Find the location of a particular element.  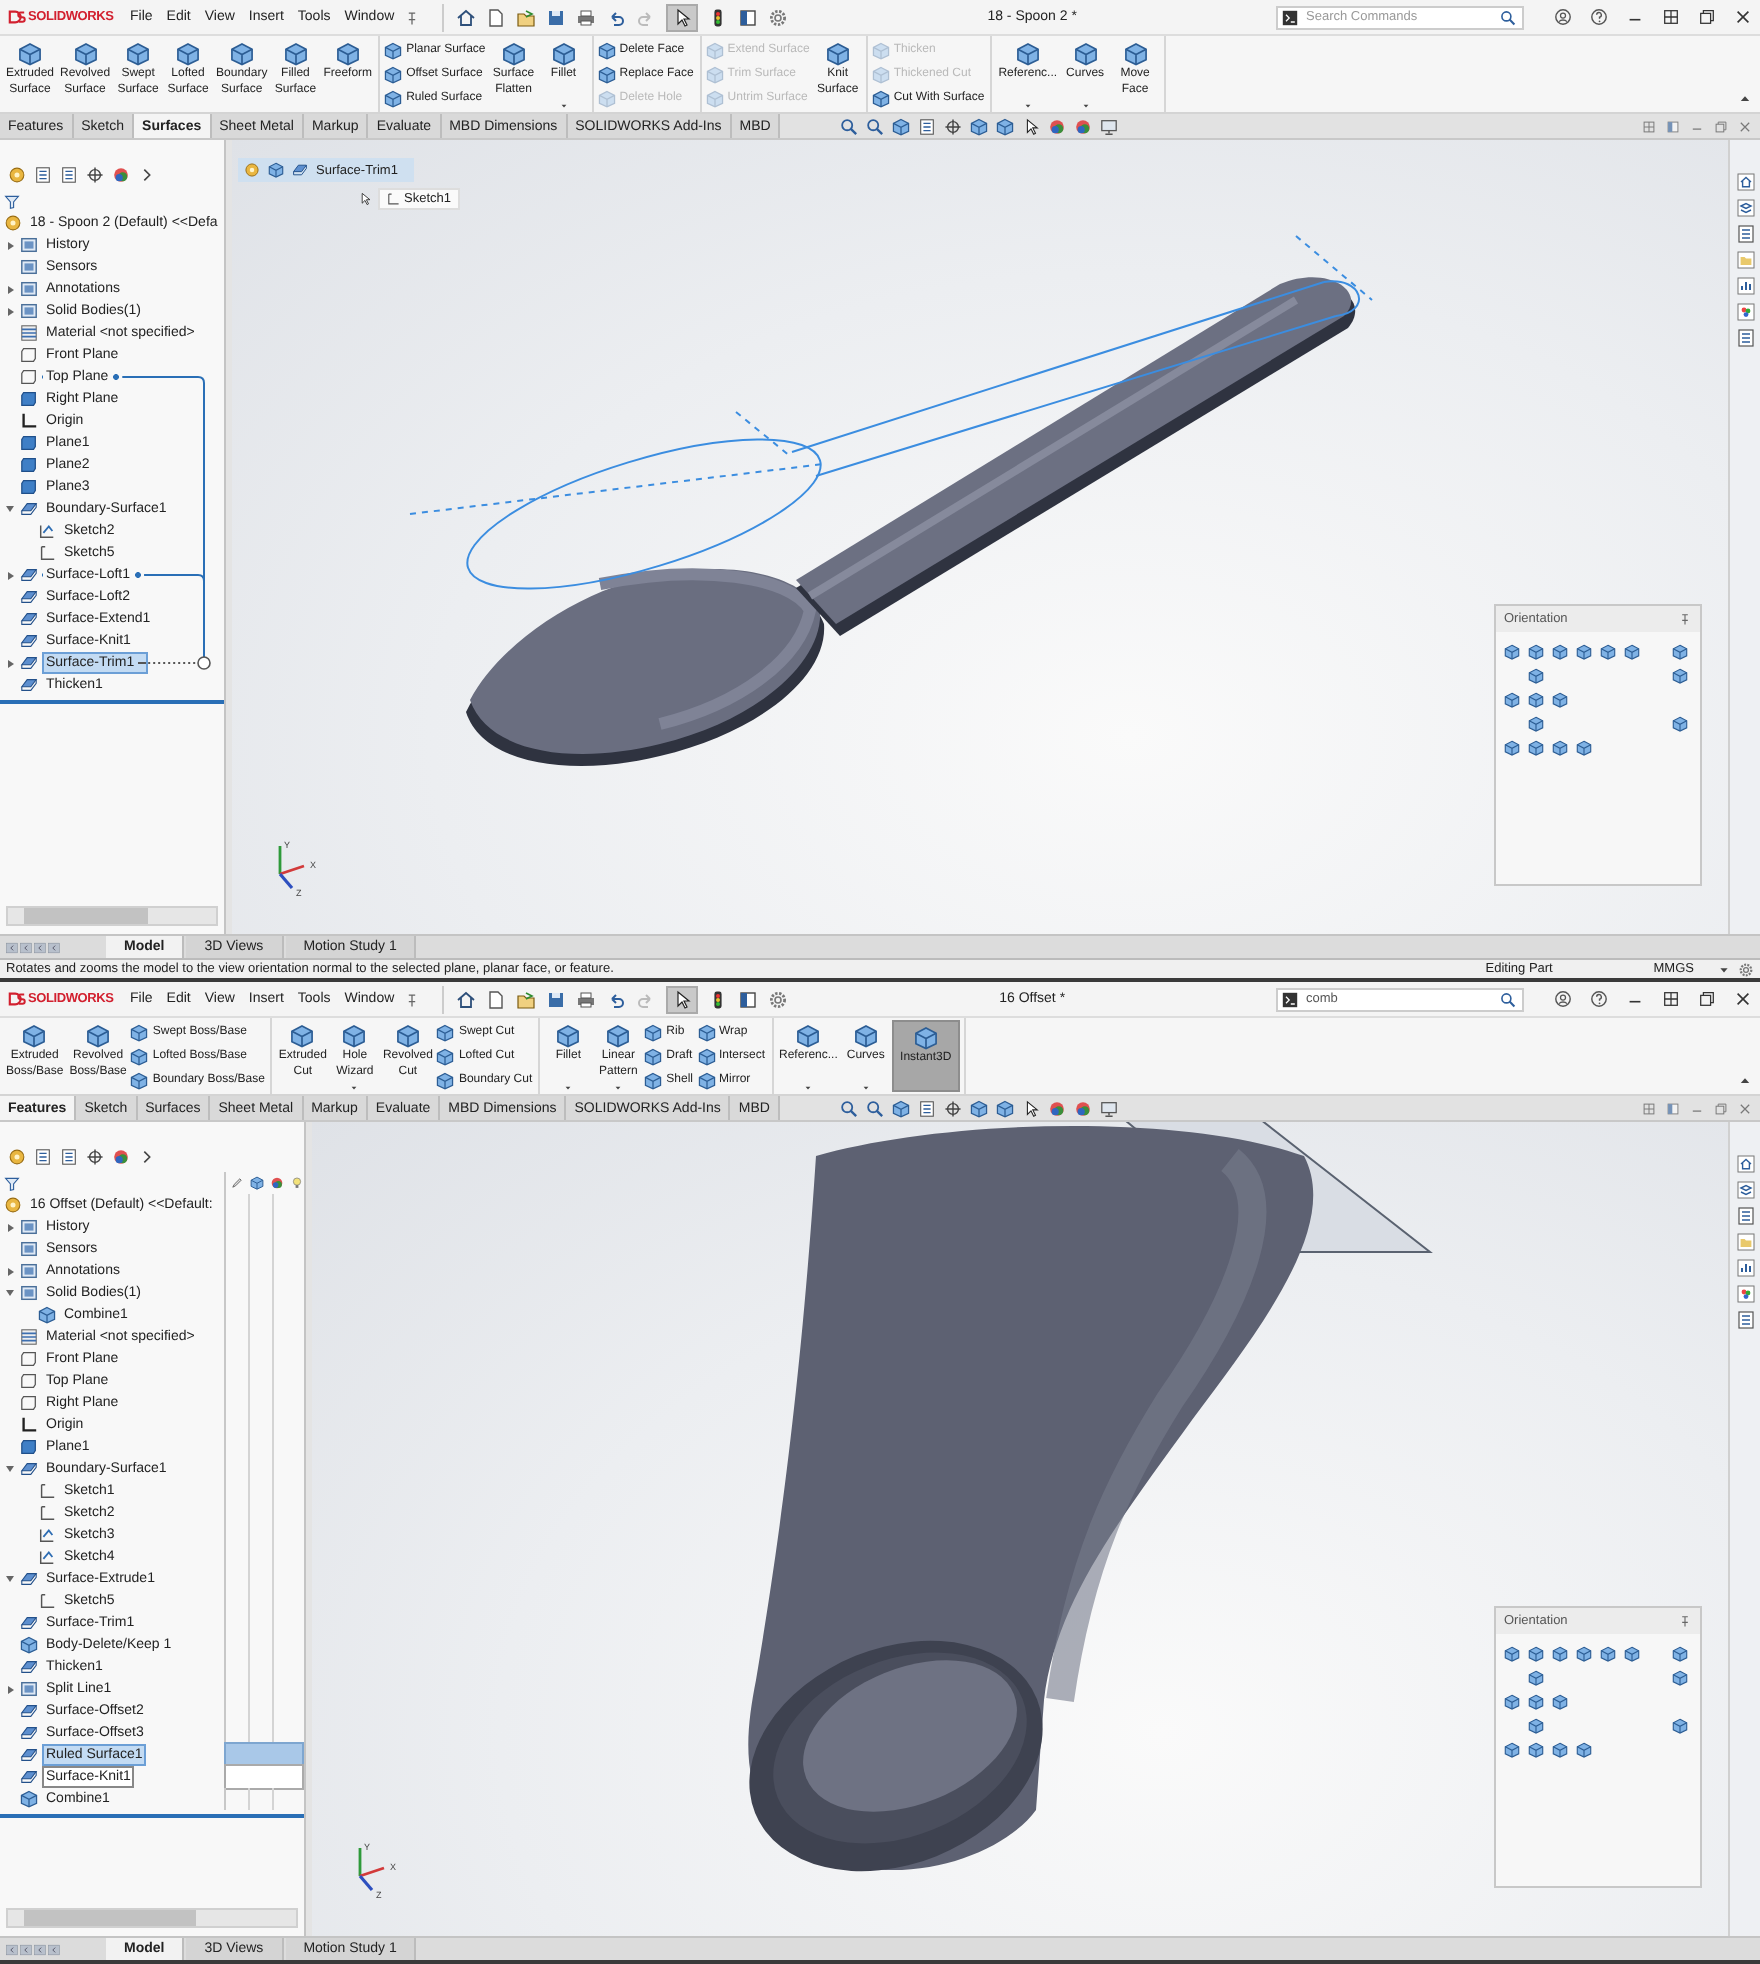

caret-icon is located at coordinates (1724, 969).